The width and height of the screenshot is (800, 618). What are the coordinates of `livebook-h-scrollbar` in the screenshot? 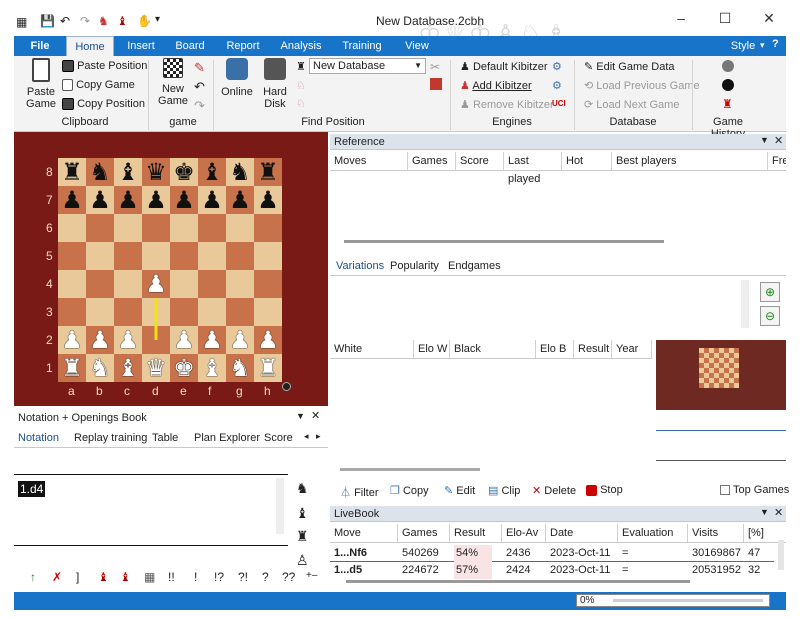 It's located at (518, 581).